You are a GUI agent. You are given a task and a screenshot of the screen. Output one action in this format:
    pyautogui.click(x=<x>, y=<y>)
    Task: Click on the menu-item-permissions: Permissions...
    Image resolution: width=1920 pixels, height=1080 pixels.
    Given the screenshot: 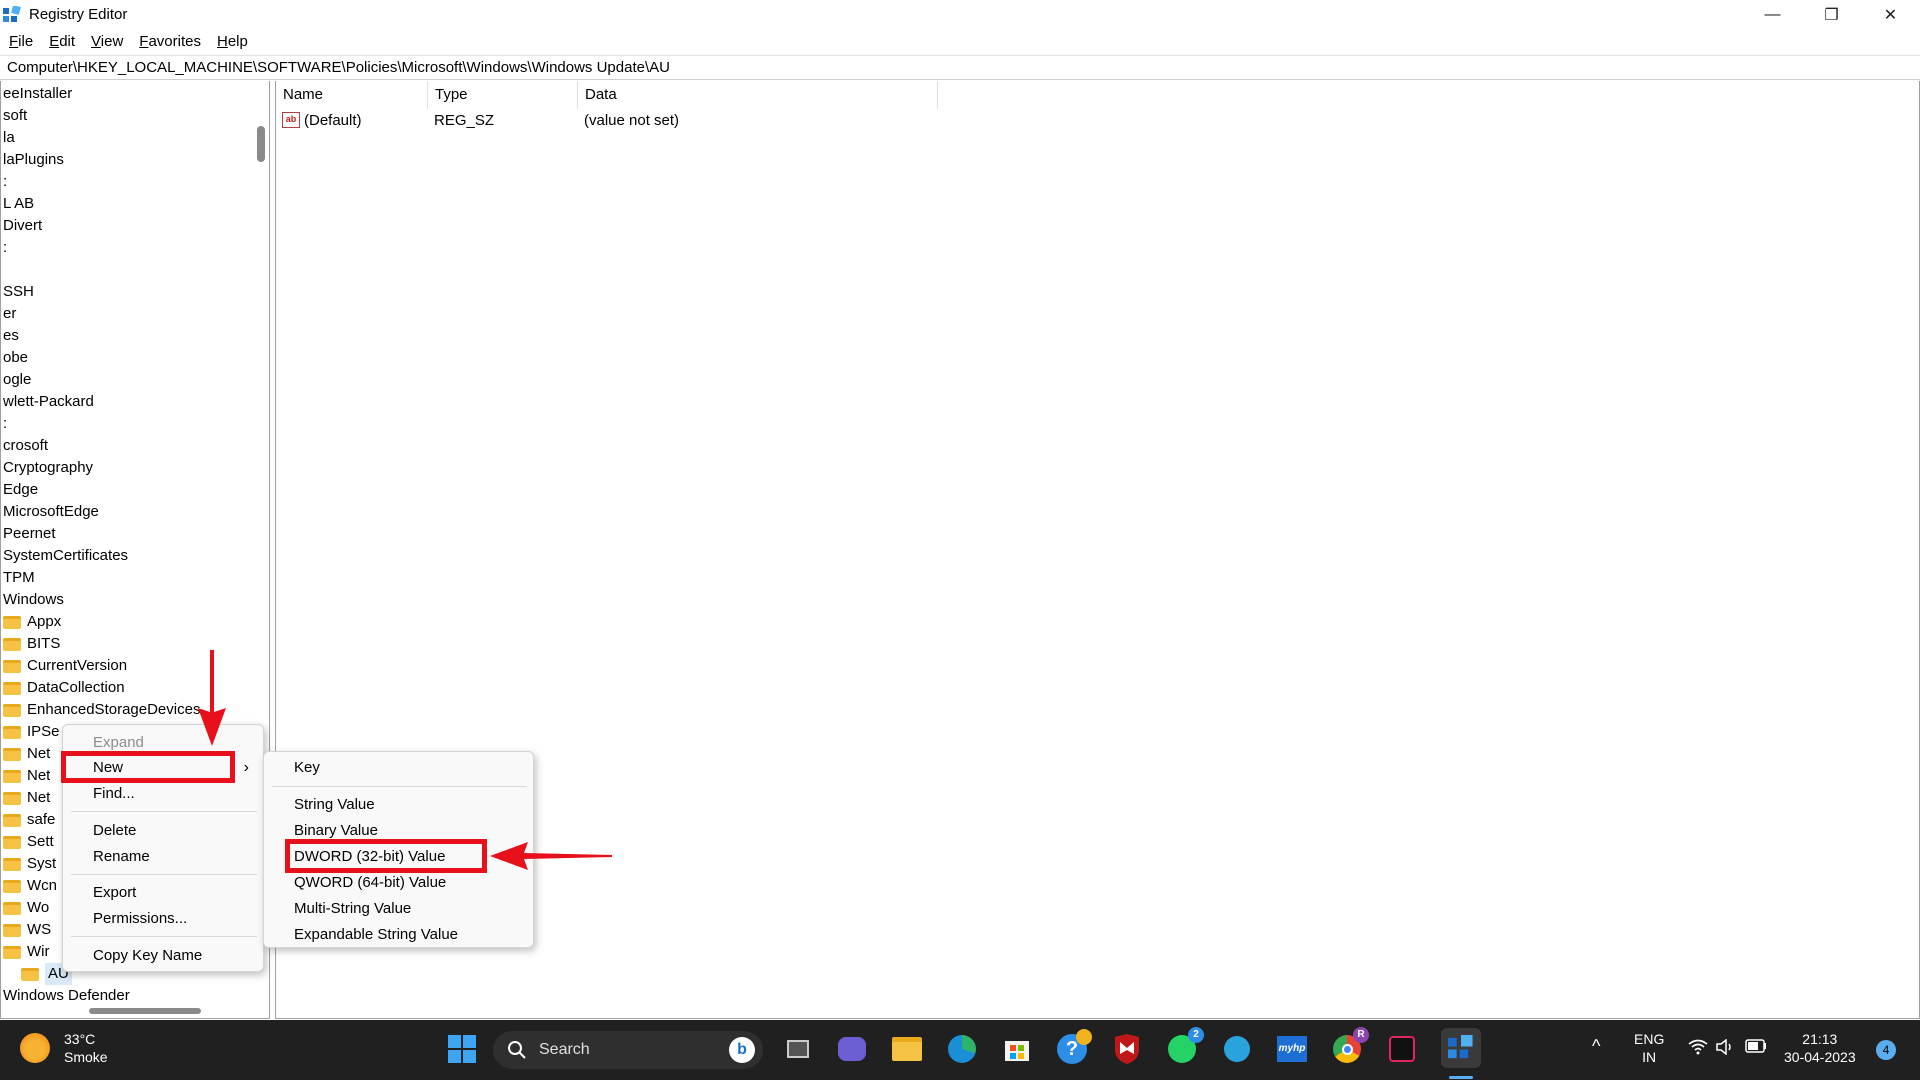 What is the action you would take?
    pyautogui.click(x=163, y=919)
    